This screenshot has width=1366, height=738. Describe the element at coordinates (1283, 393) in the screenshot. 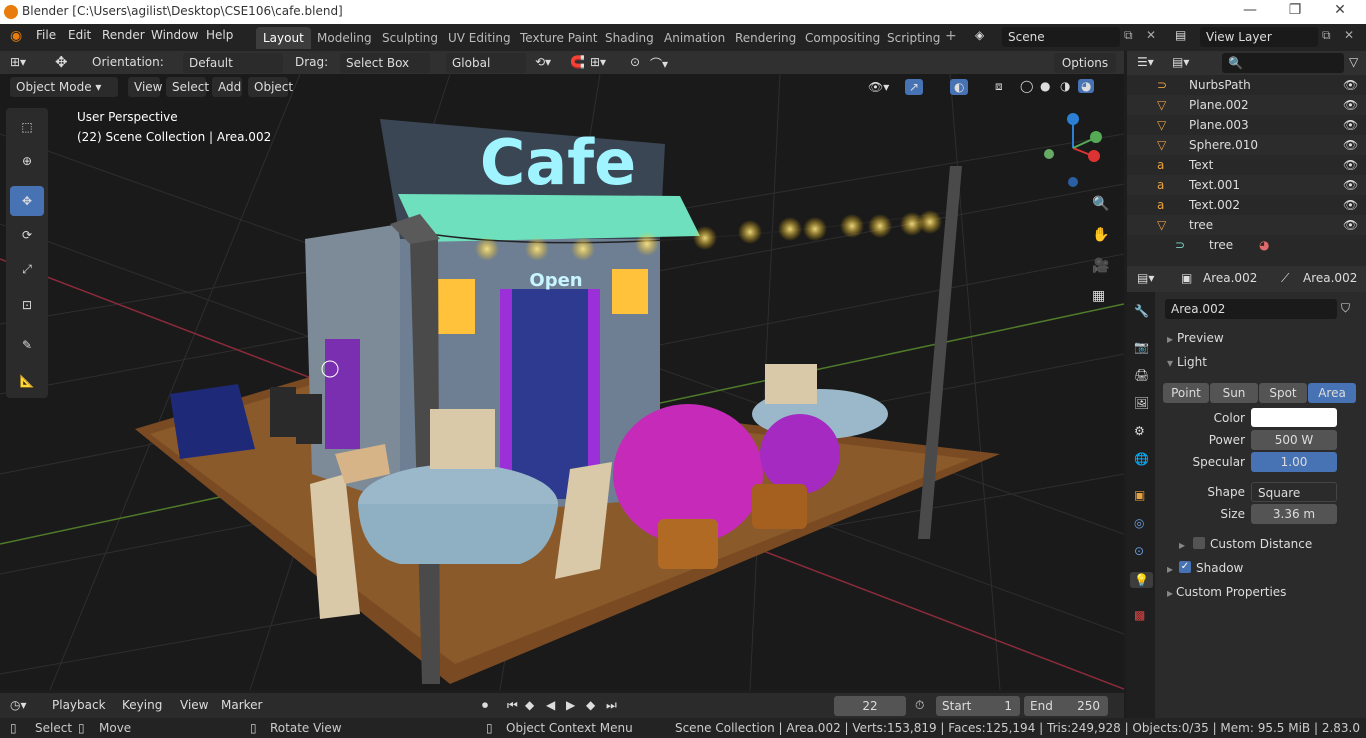

I see `light-type-spot: Spot` at that location.